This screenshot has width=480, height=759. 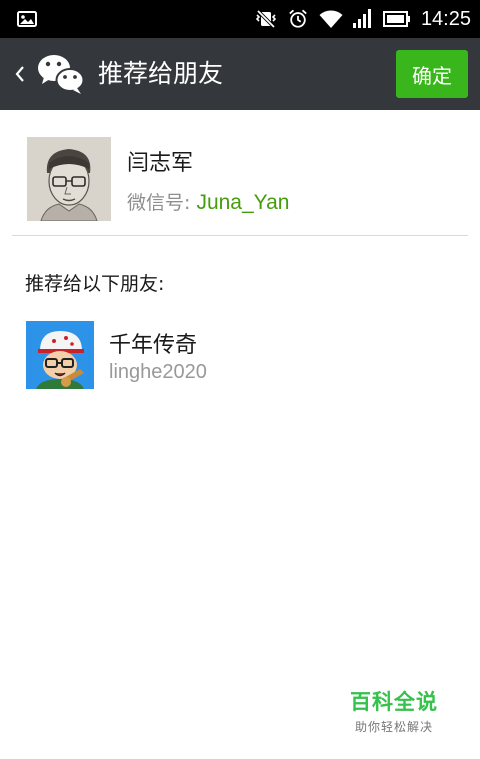 What do you see at coordinates (298, 18) in the screenshot?
I see `alarm-icon` at bounding box center [298, 18].